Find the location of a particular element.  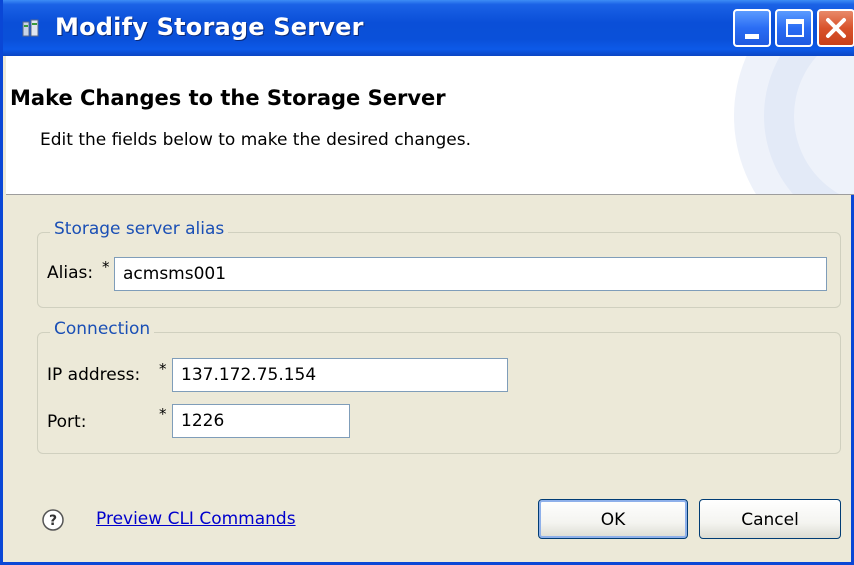

window-title: Modify Storage Server is located at coordinates (209, 27).